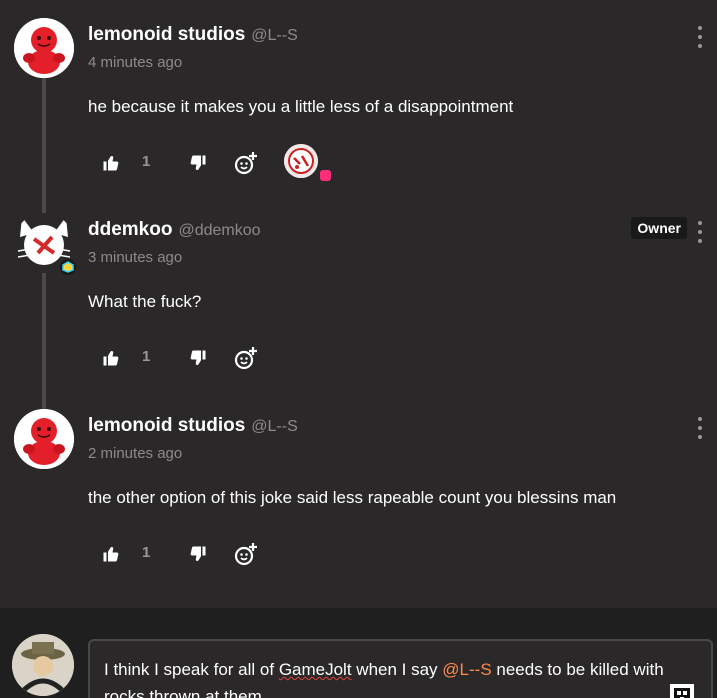  I want to click on timestamp: 2 minutes ago, so click(135, 453).